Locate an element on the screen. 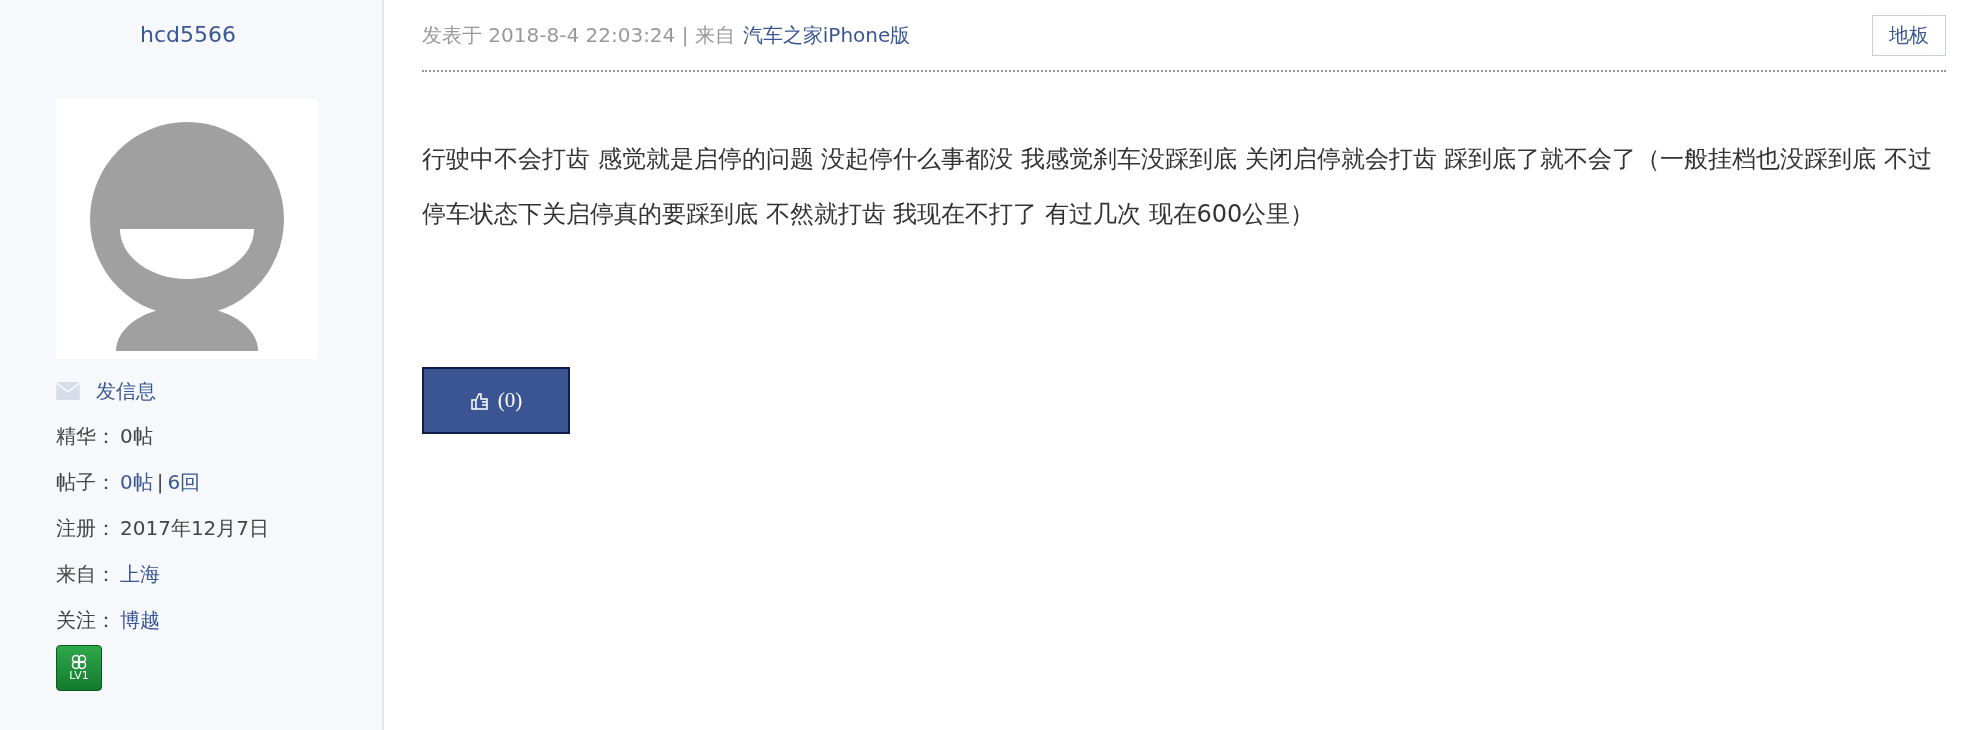 The image size is (1964, 730). thumbs-up-icon is located at coordinates (479, 400).